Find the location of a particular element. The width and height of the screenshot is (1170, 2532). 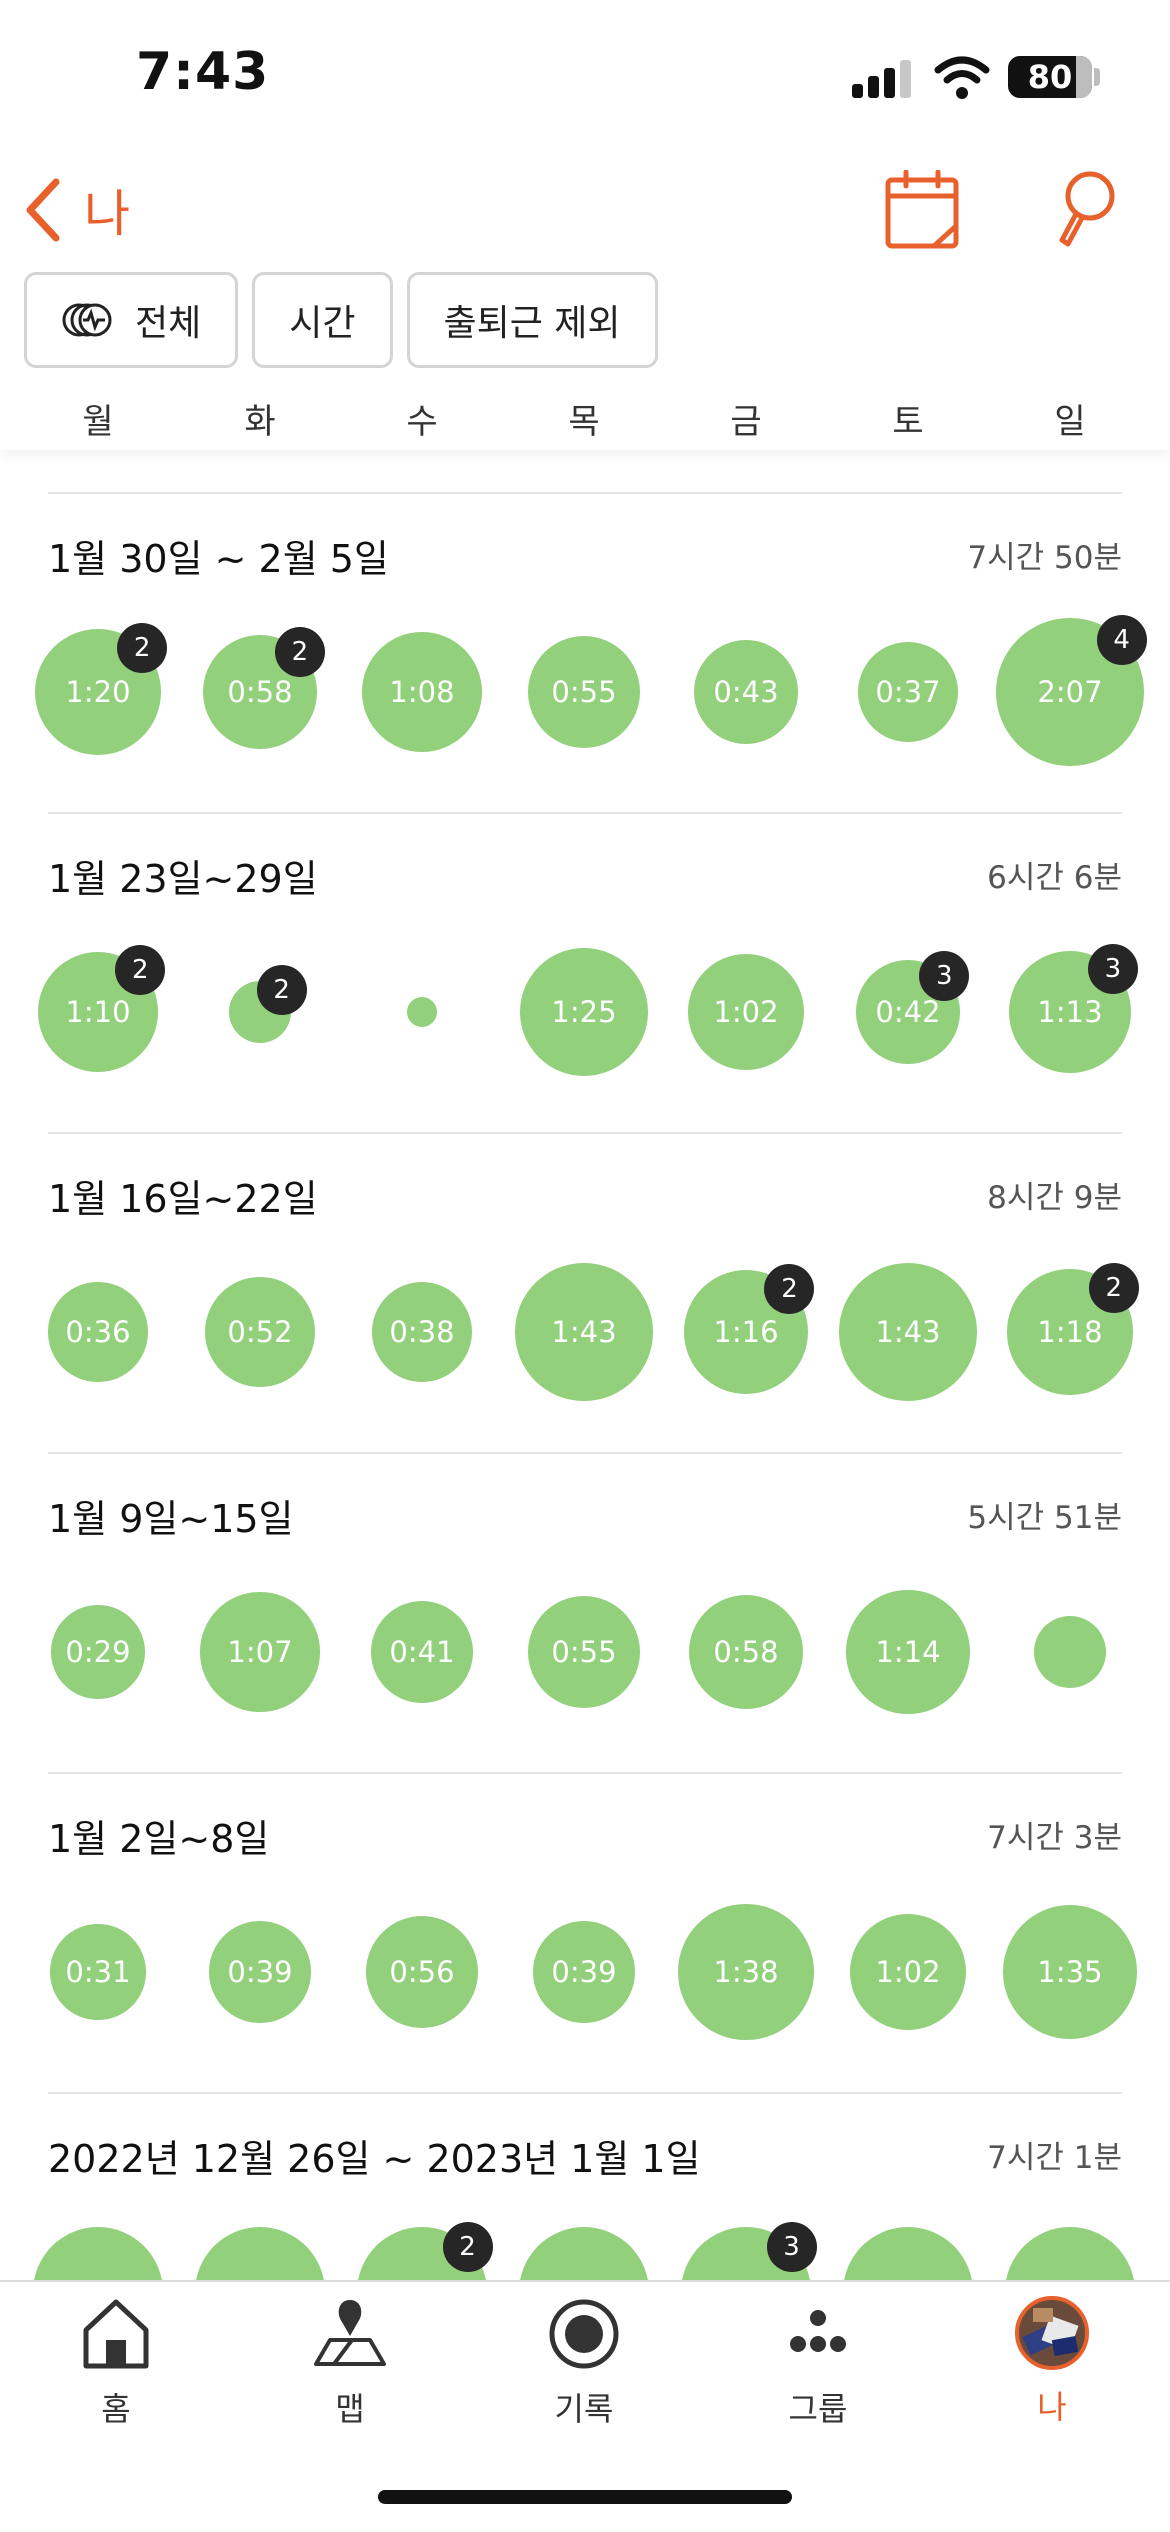

avatar is located at coordinates (1052, 2333).